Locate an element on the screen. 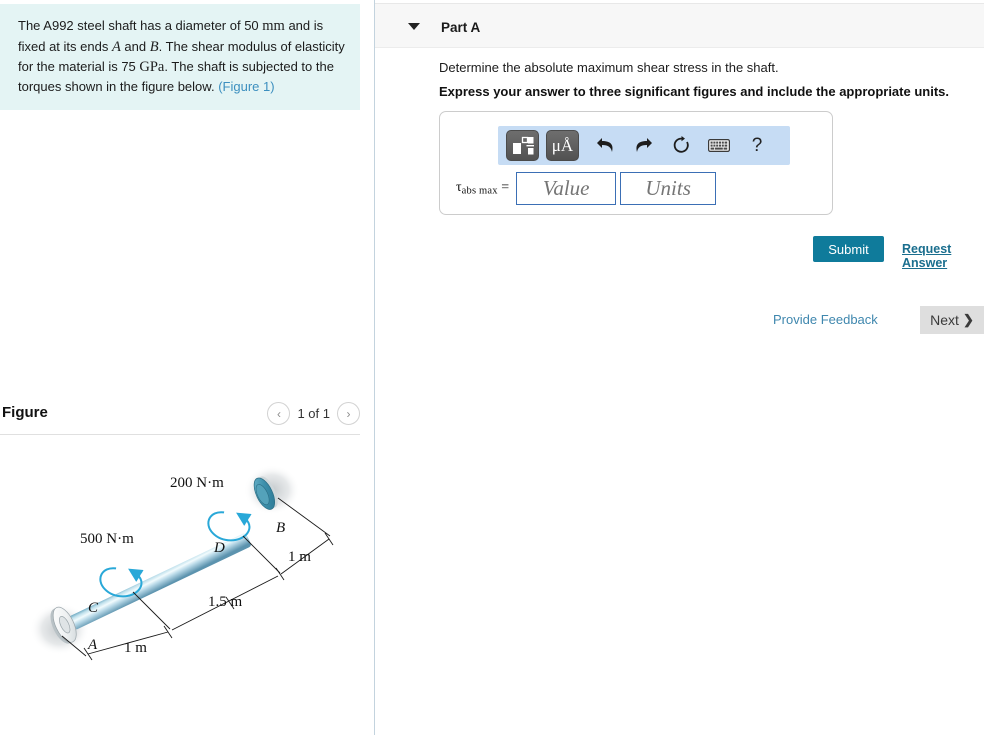  keyboard-icon is located at coordinates (719, 145).